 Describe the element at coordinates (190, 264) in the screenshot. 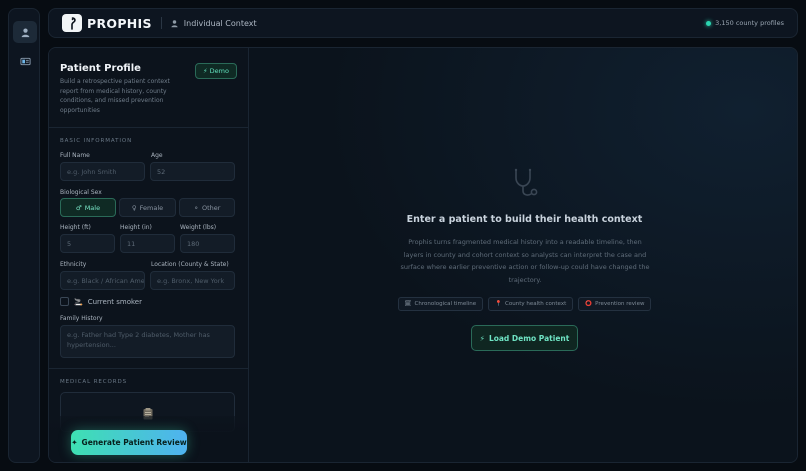

I see `location-label: Location (County & State)` at that location.